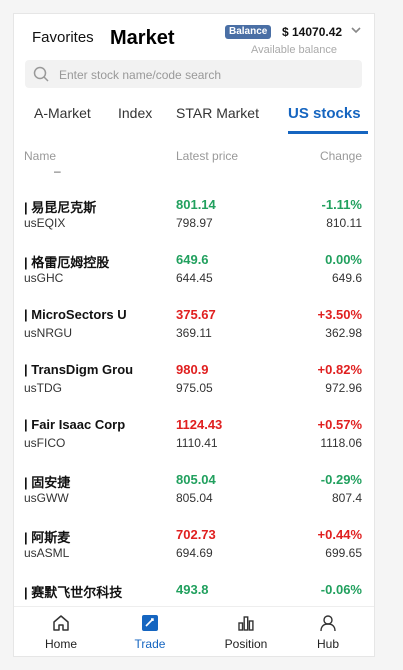  What do you see at coordinates (67, 262) in the screenshot?
I see `stock-name: | 格雷厄姆控股` at bounding box center [67, 262].